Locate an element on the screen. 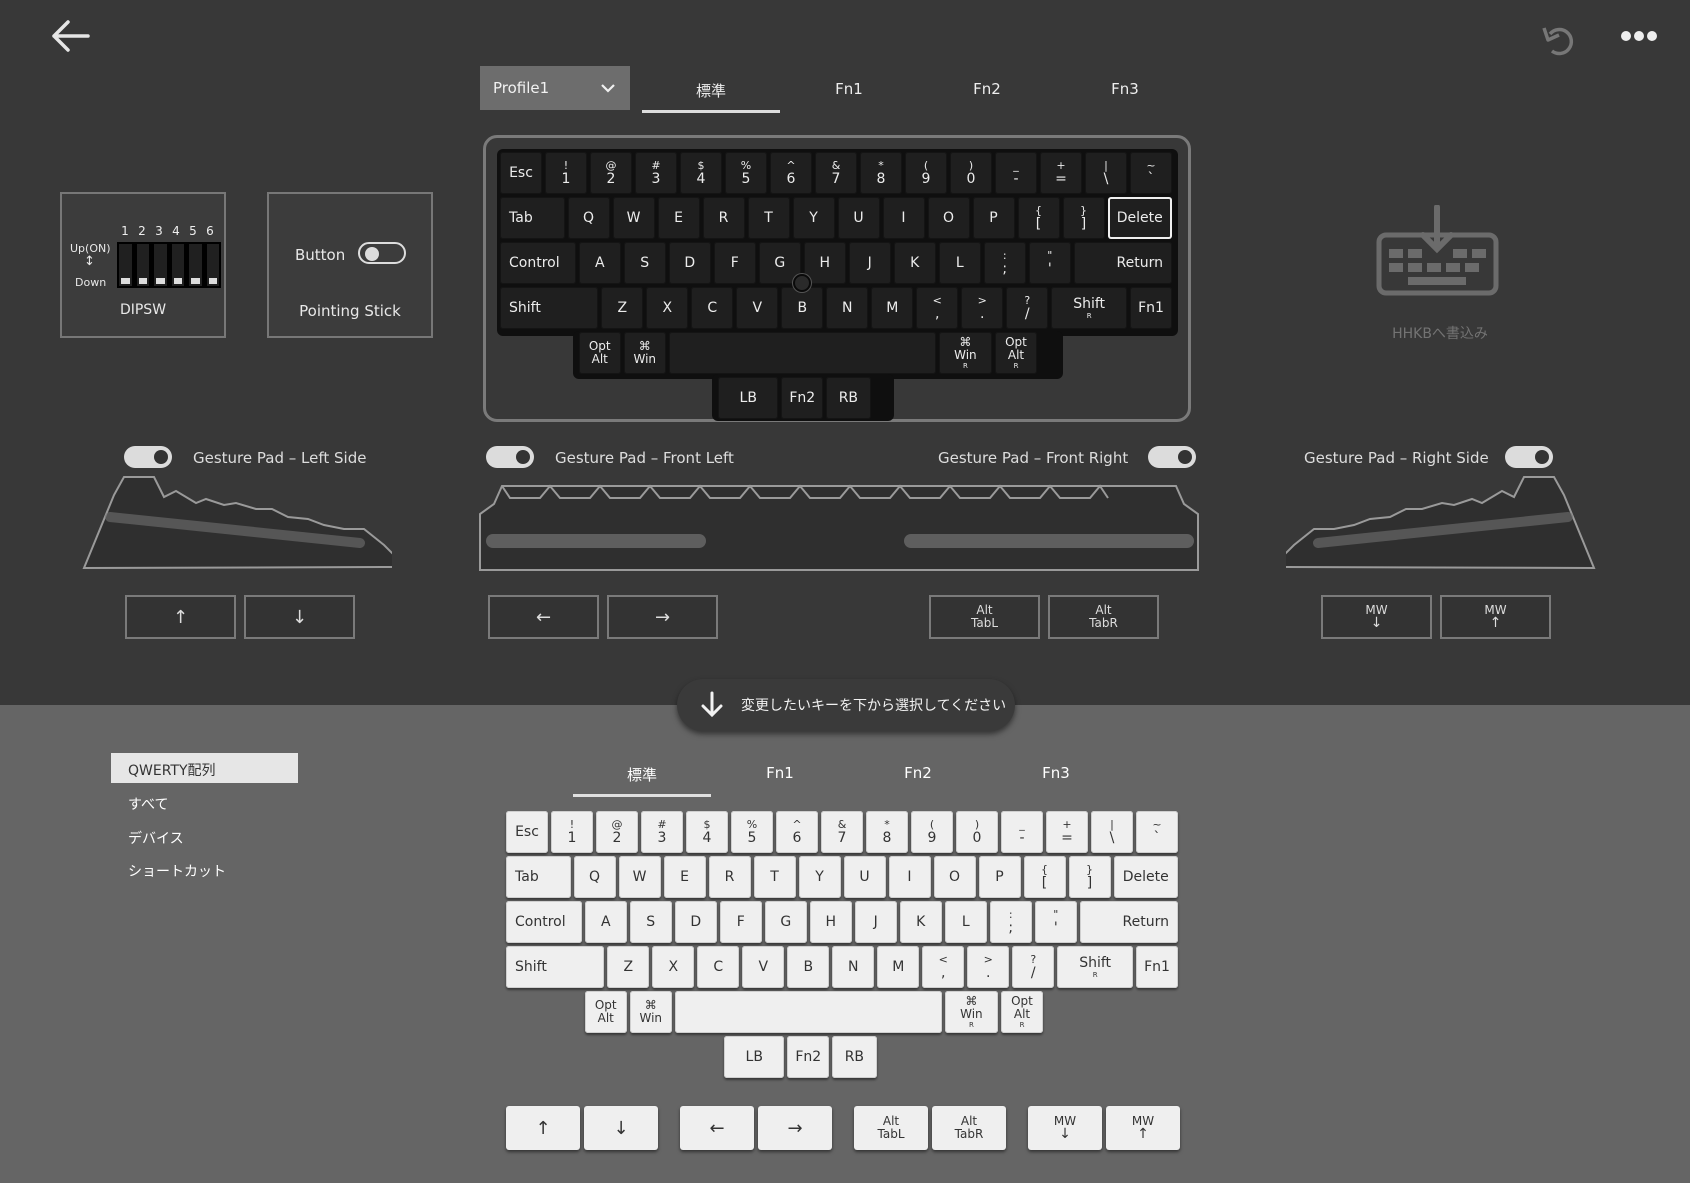 The height and width of the screenshot is (1183, 1690). palette-key-sym: ? / is located at coordinates (1033, 967).